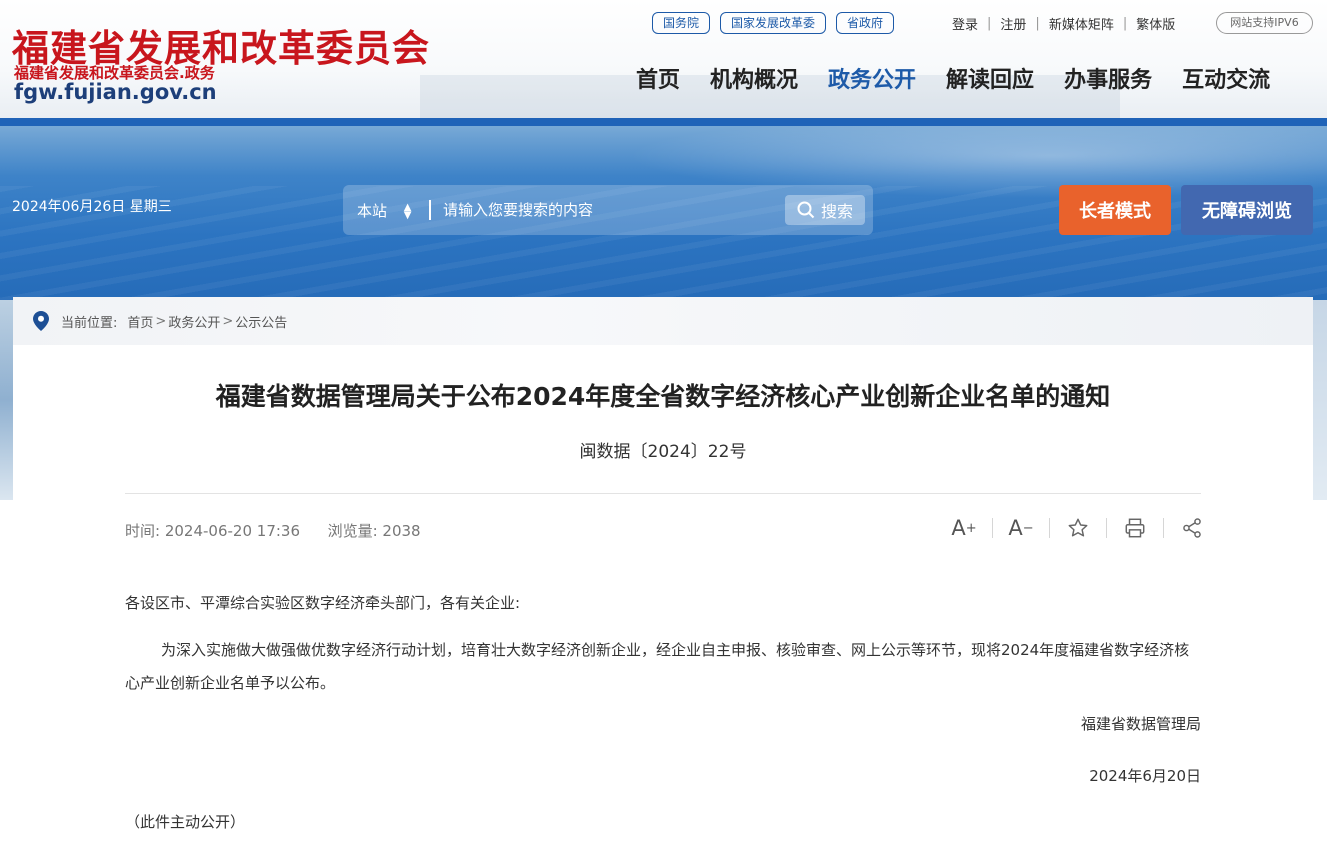 This screenshot has height=862, width=1327. I want to click on current-date: 2024年06月26日 星期三, so click(92, 207).